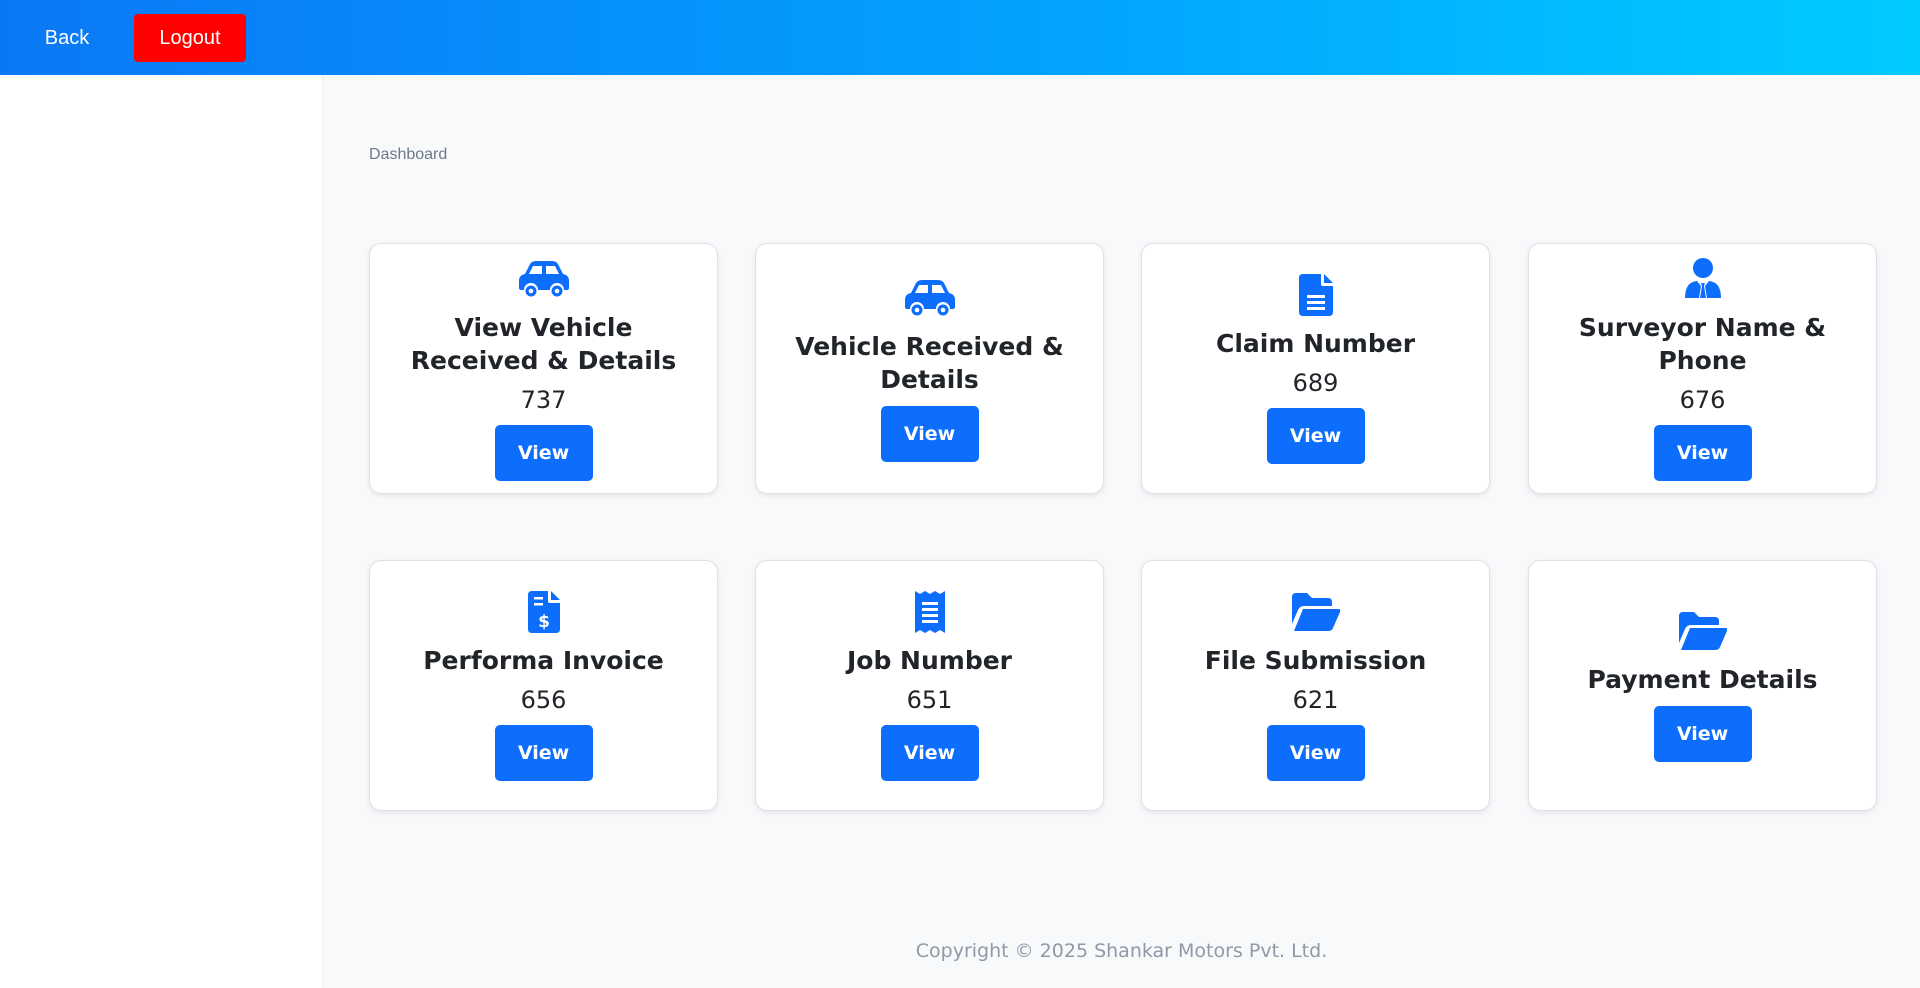 The image size is (1920, 988). I want to click on card-title: Claim Number, so click(1315, 343).